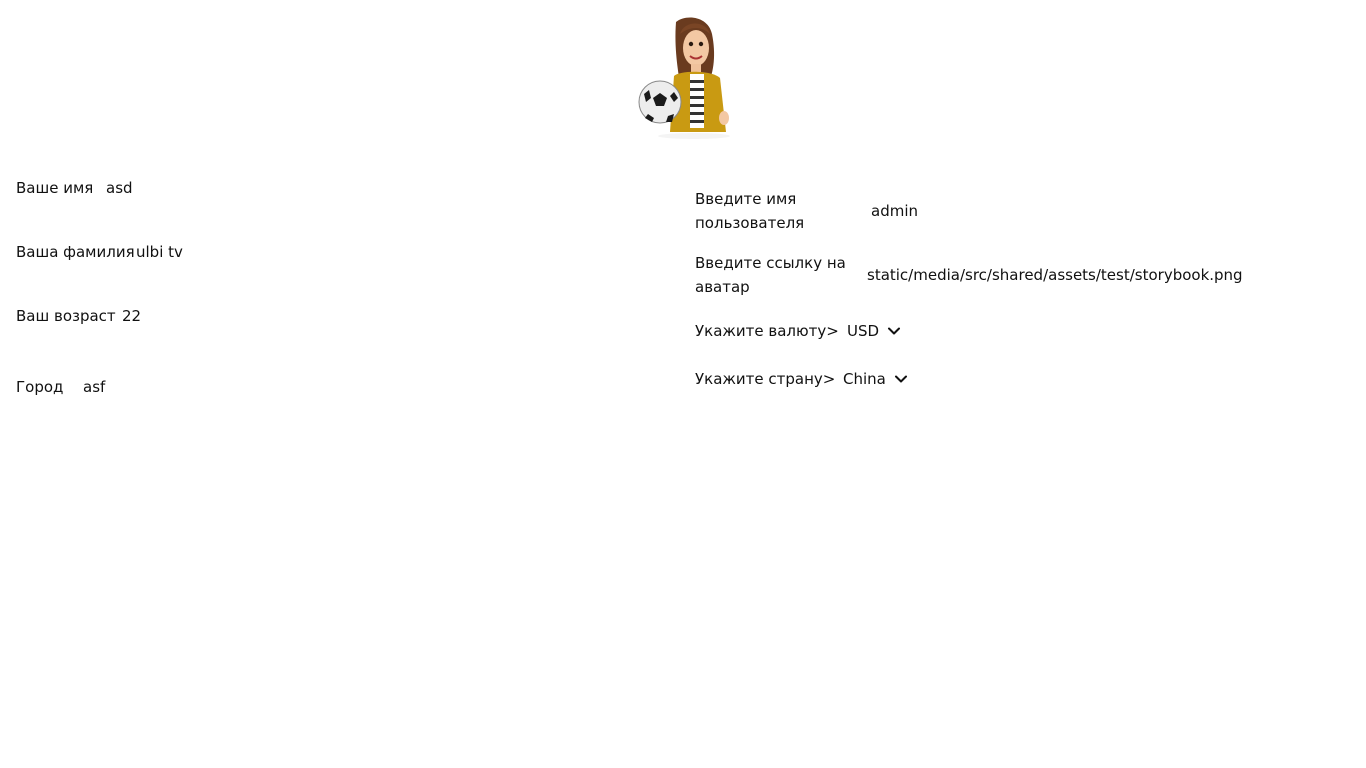 Image resolution: width=1366 pixels, height=768 pixels. What do you see at coordinates (864, 379) in the screenshot?
I see `country-value: China` at bounding box center [864, 379].